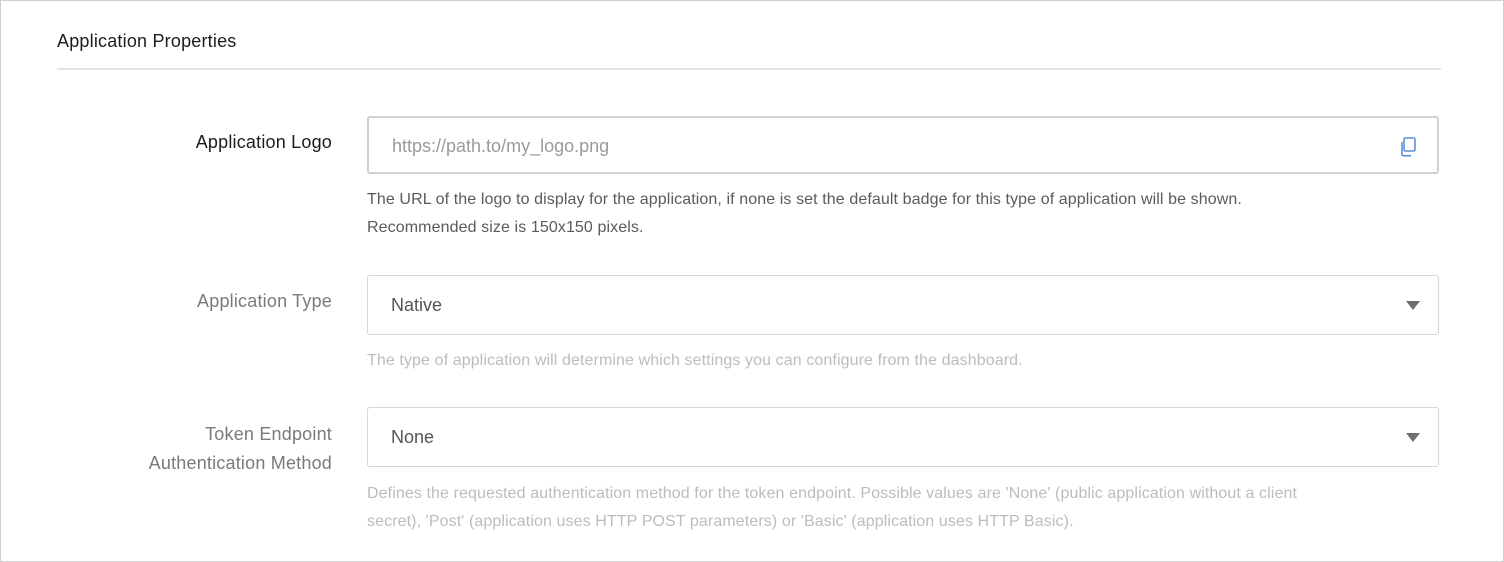 The width and height of the screenshot is (1504, 562). What do you see at coordinates (505, 227) in the screenshot?
I see `application-logo-help-line2: Recommended size is 150x150 pixels.` at bounding box center [505, 227].